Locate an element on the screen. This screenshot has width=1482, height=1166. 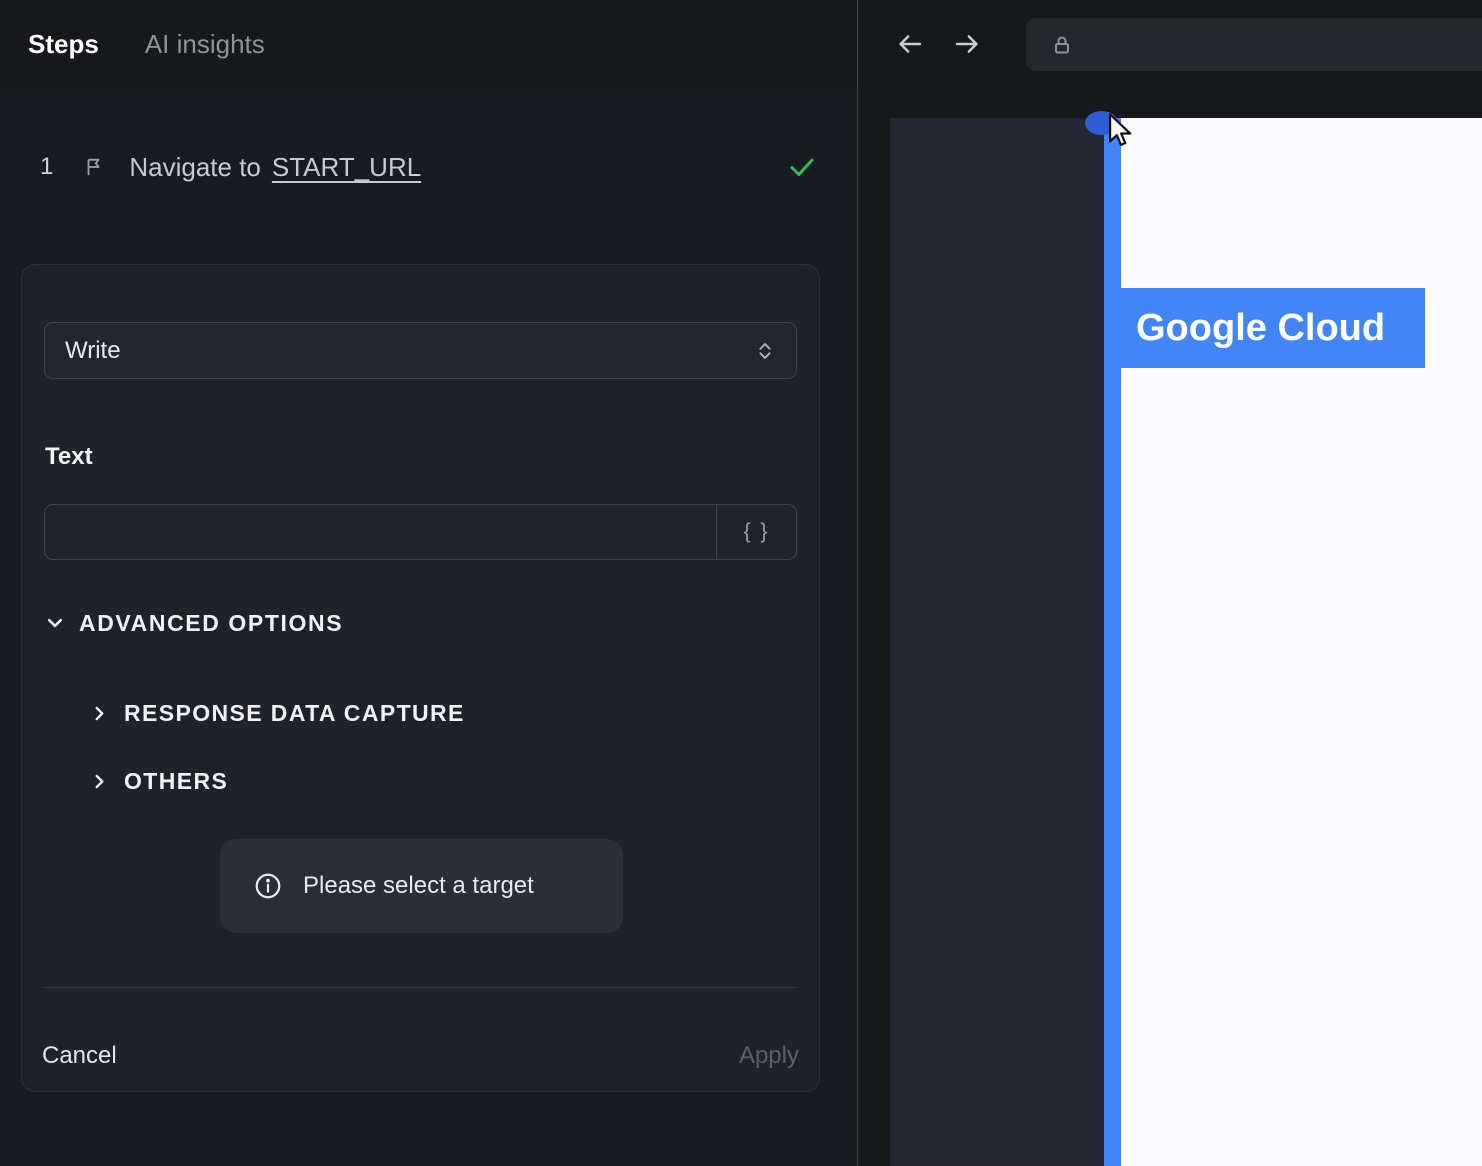
select-target-tooltip: Please select a target is located at coordinates (421, 886).